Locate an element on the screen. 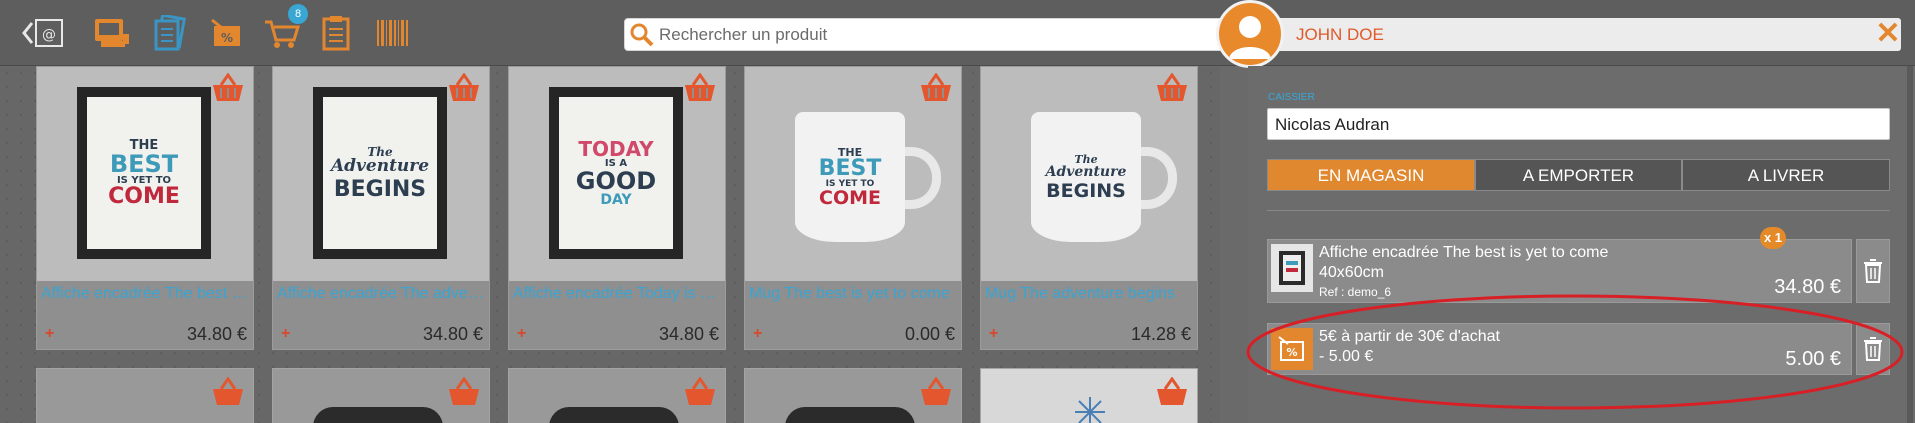  mug-text: Adventure is located at coordinates (1086, 171).